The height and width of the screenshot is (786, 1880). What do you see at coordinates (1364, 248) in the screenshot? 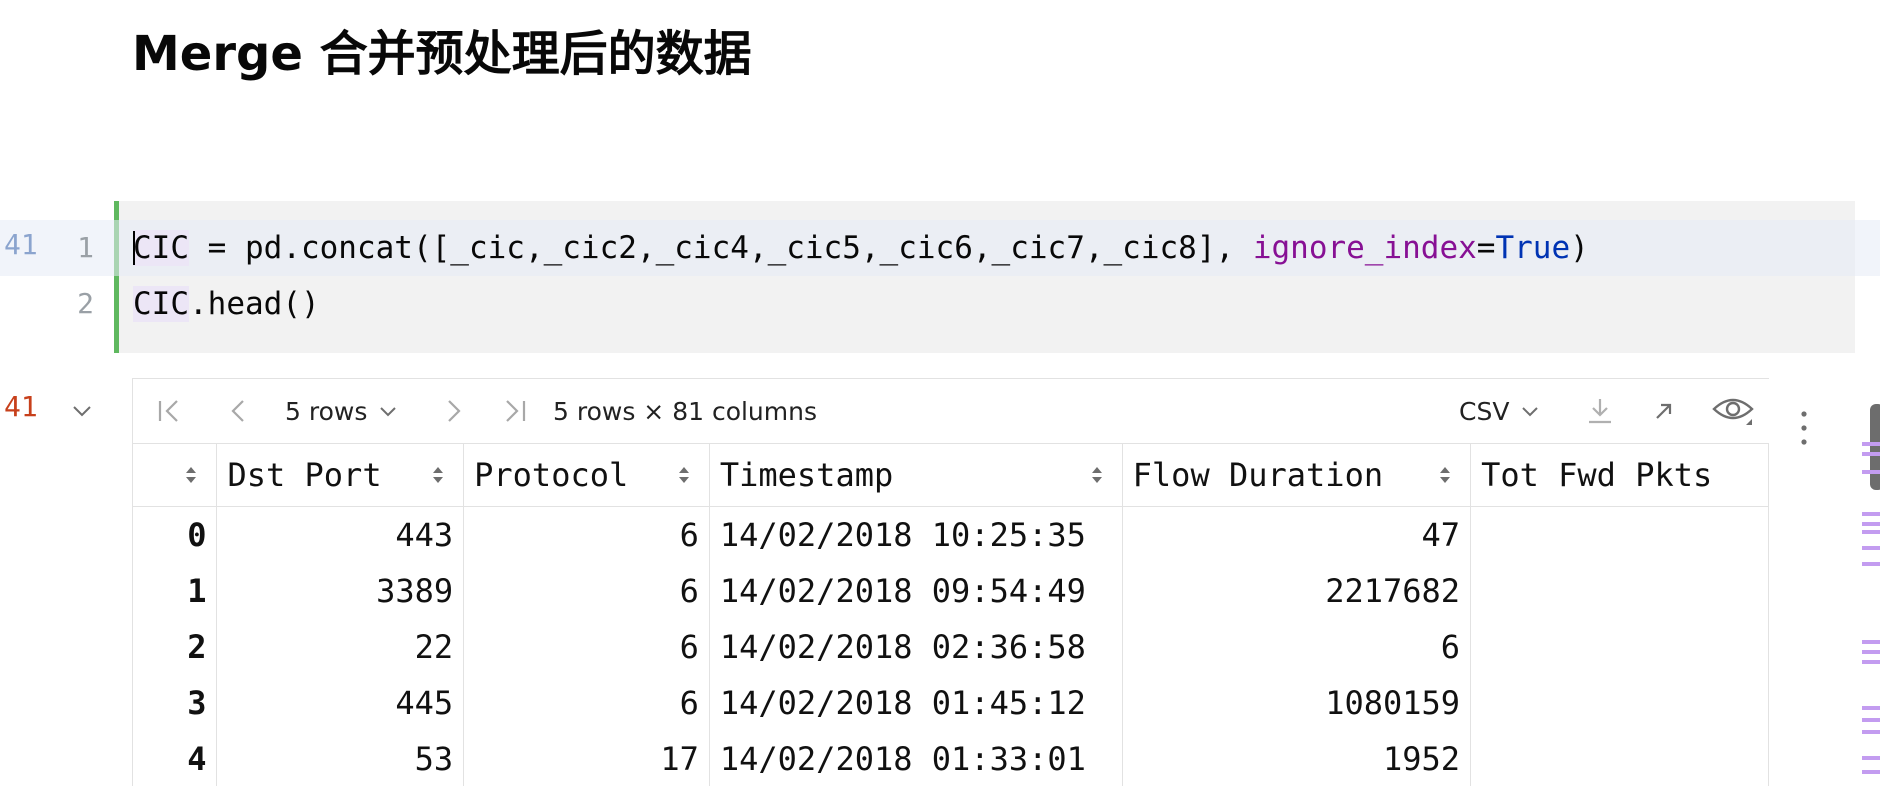
I see `code-keyword-argument: ignore_index` at bounding box center [1364, 248].